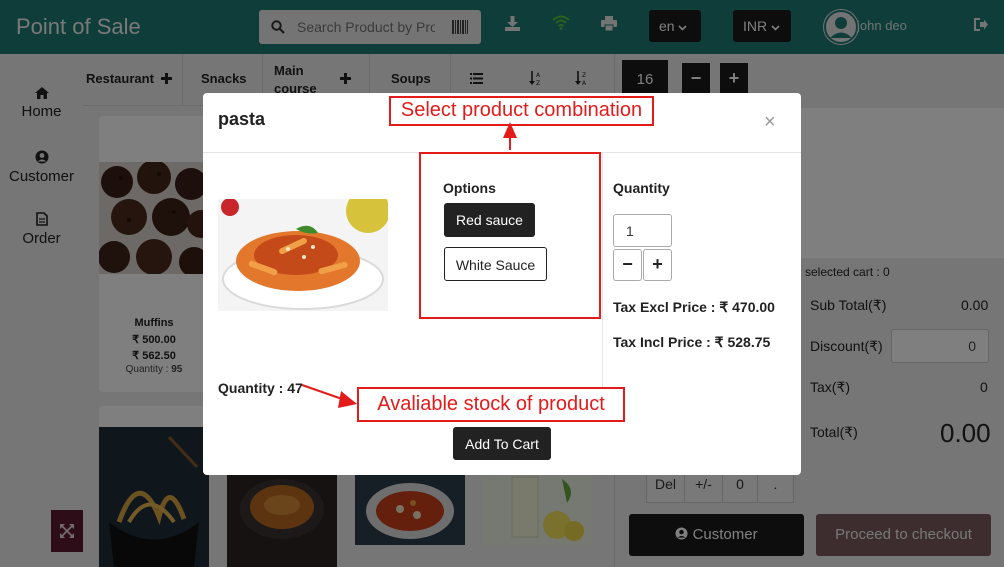 The width and height of the screenshot is (1004, 567). I want to click on arrow-right-line, so click(323, 392).